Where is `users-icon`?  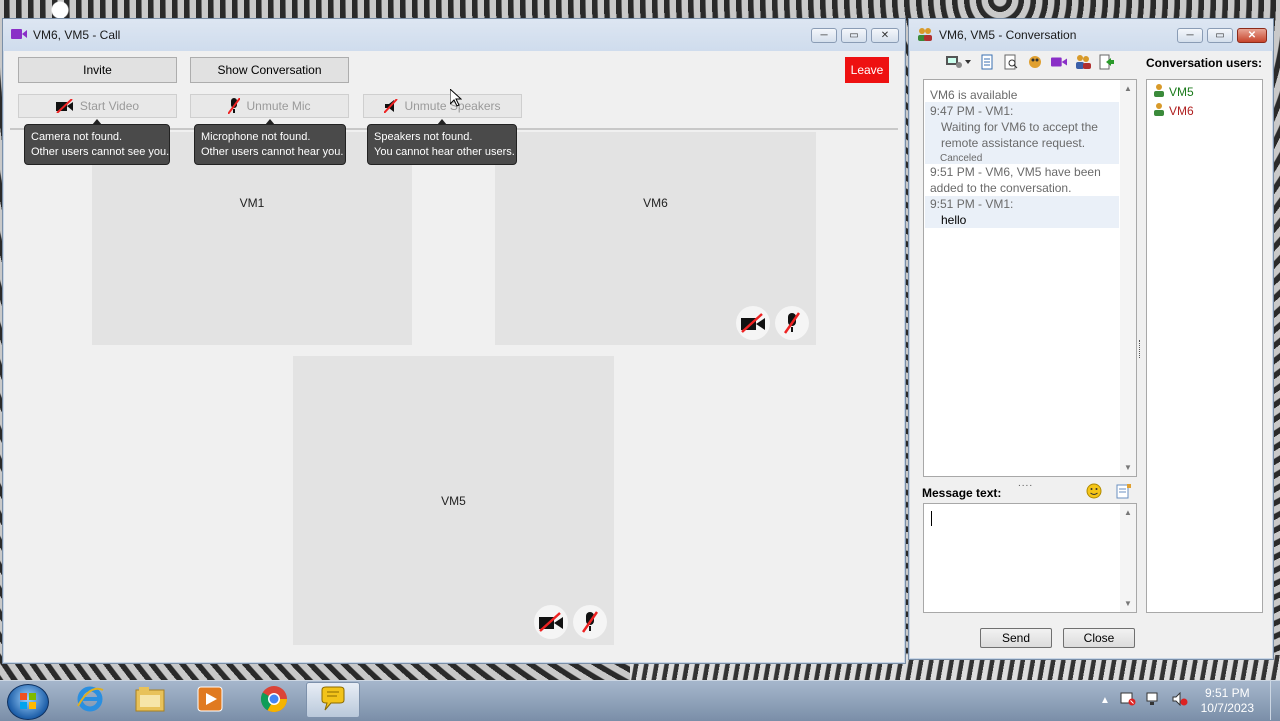 users-icon is located at coordinates (925, 35).